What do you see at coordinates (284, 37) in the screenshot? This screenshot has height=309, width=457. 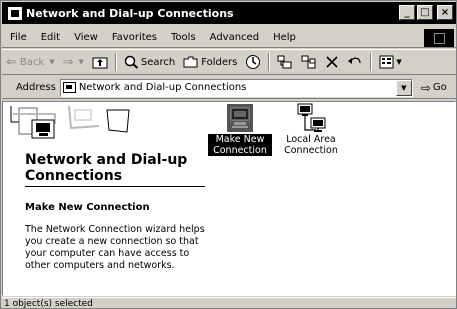 I see `menu-help: Help` at bounding box center [284, 37].